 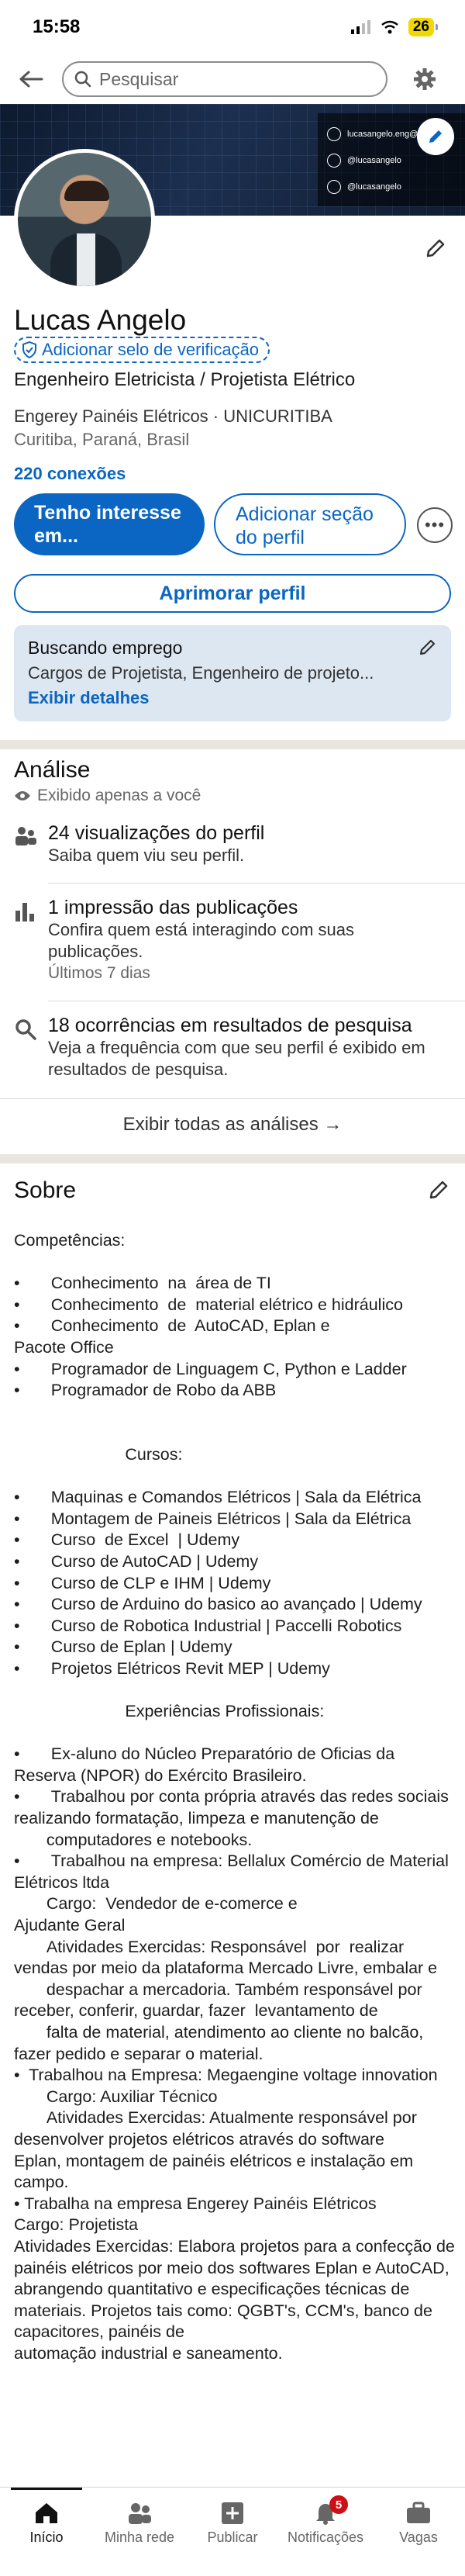 I want to click on wifi-icon, so click(x=389, y=27).